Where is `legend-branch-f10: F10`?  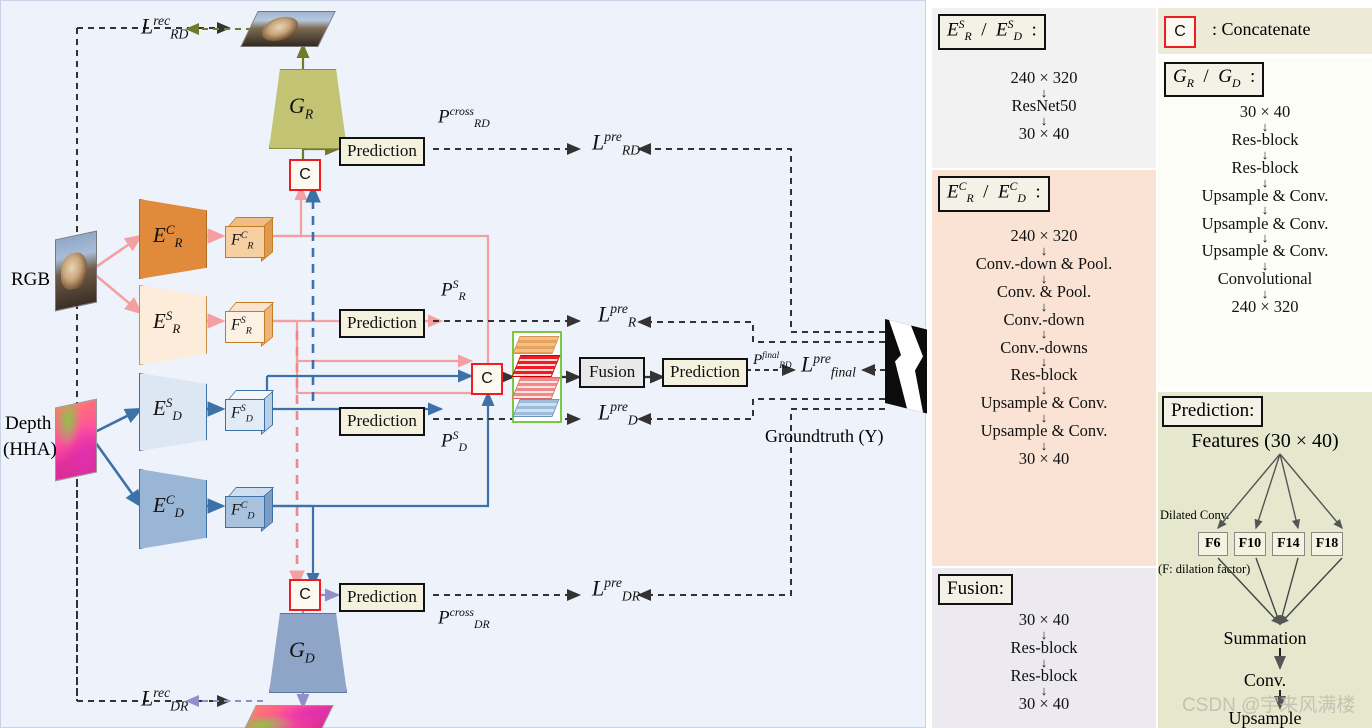 legend-branch-f10: F10 is located at coordinates (1250, 544).